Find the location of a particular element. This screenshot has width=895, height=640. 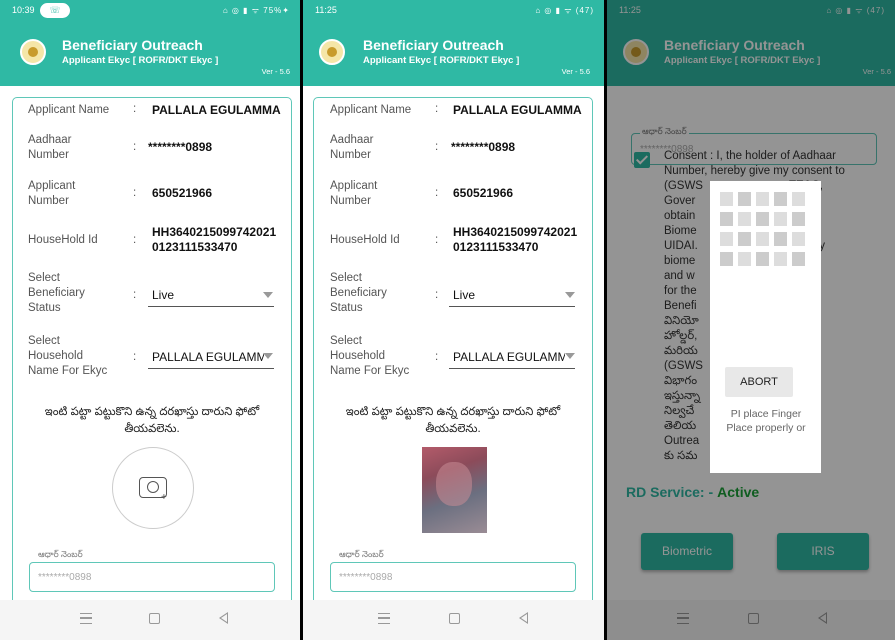

status-bar: 10:39 ☏ ⌂ ◎ ▮ ᯤ 75%✦ is located at coordinates (150, 11).